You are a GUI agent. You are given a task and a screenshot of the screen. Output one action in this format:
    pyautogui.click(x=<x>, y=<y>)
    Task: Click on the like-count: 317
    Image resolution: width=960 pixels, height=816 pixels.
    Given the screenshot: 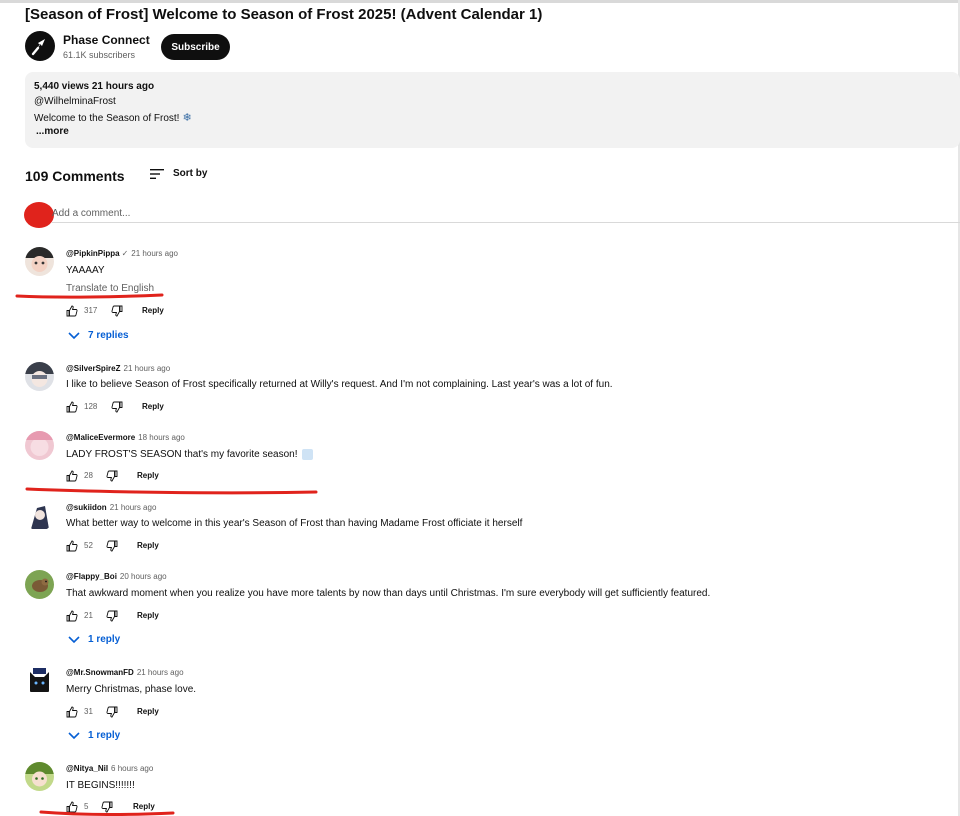 What is the action you would take?
    pyautogui.click(x=91, y=310)
    